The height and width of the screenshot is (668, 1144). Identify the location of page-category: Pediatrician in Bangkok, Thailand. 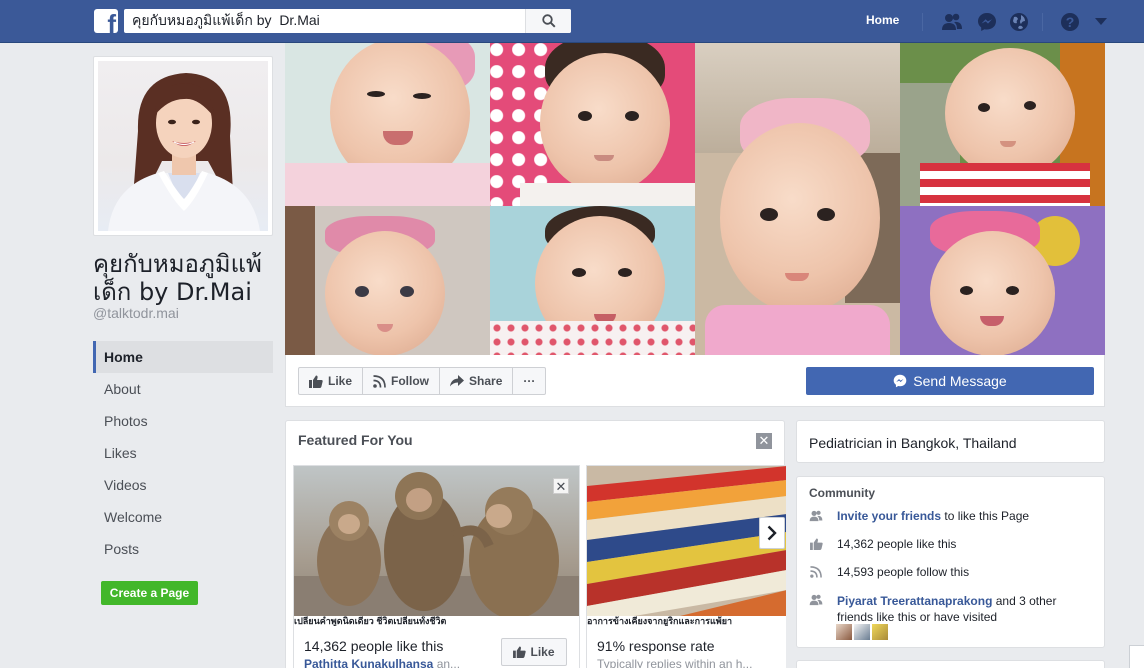
(950, 441).